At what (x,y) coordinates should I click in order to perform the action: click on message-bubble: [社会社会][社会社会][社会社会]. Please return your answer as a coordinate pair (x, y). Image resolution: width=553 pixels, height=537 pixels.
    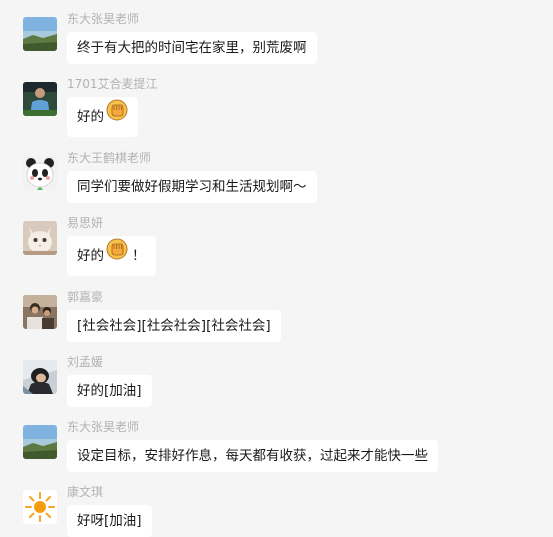
    Looking at the image, I should click on (174, 326).